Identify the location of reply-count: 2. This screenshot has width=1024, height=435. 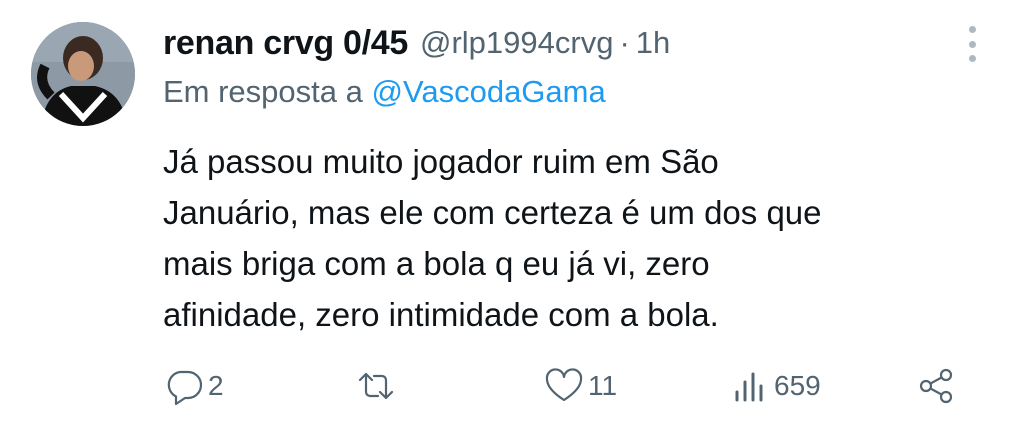
(216, 385).